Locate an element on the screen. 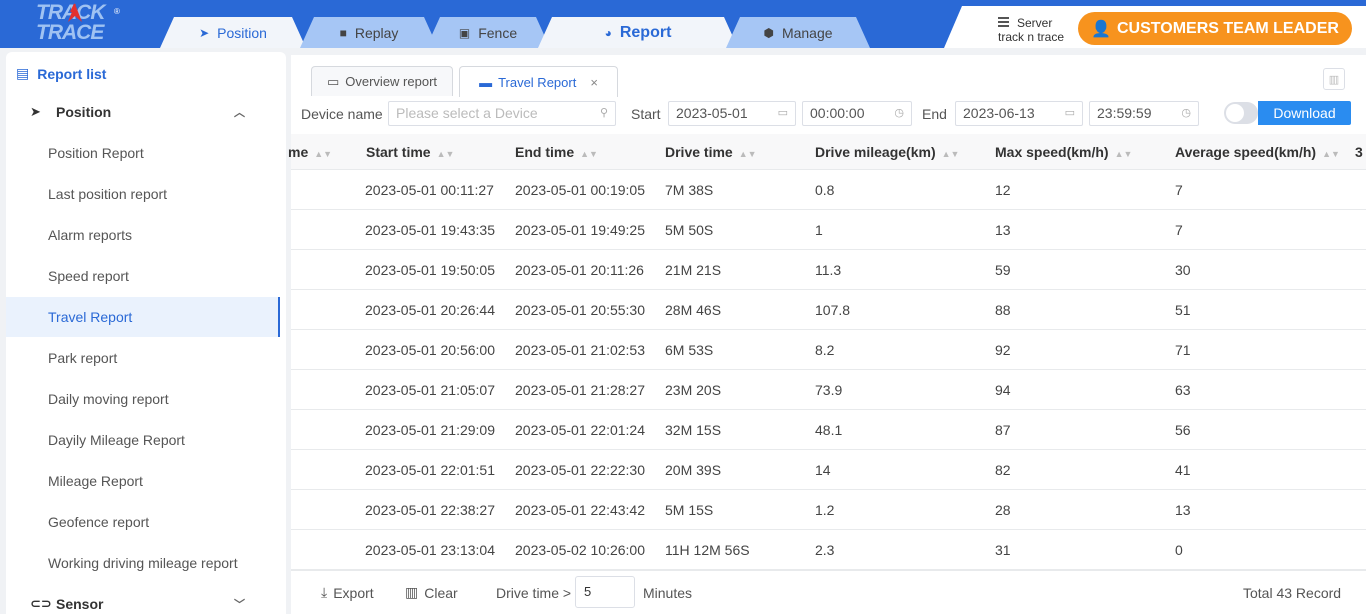 The height and width of the screenshot is (614, 1366). sidebar-item-daily-mileage-report: Dayily Mileage Report is located at coordinates (143, 440).